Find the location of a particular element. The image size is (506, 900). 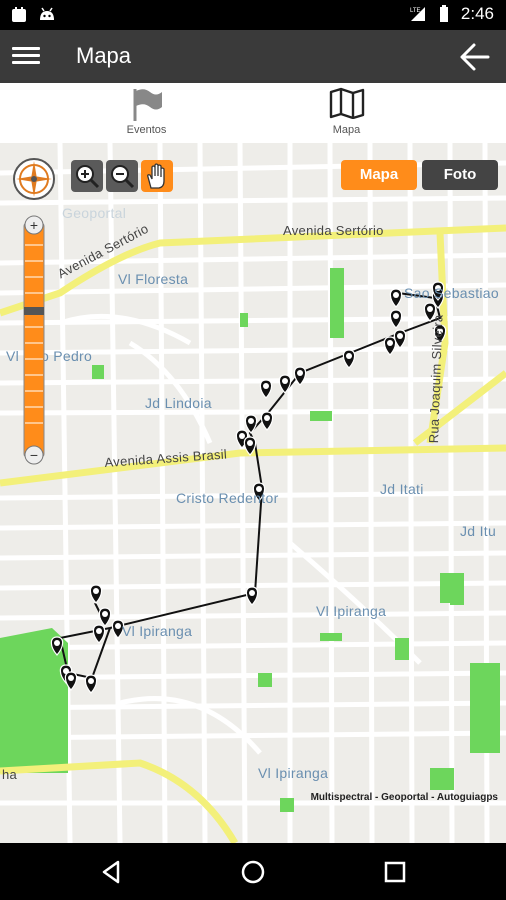

status-bar: LTE 2:46 is located at coordinates (253, 15).